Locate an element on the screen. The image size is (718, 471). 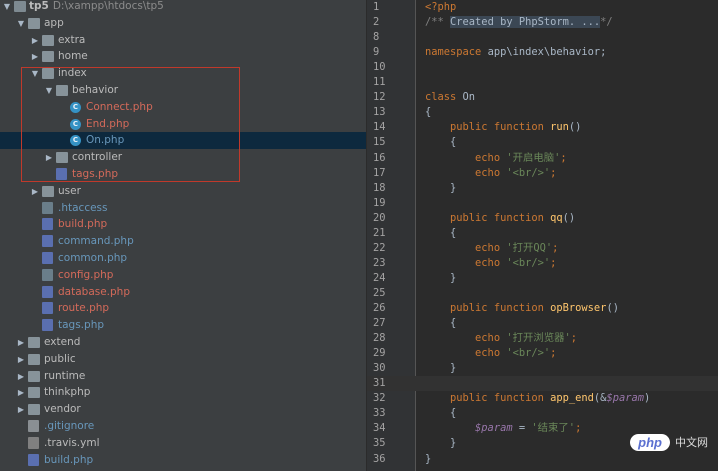
tree-item-route-php: route.php is located at coordinates (183, 308).